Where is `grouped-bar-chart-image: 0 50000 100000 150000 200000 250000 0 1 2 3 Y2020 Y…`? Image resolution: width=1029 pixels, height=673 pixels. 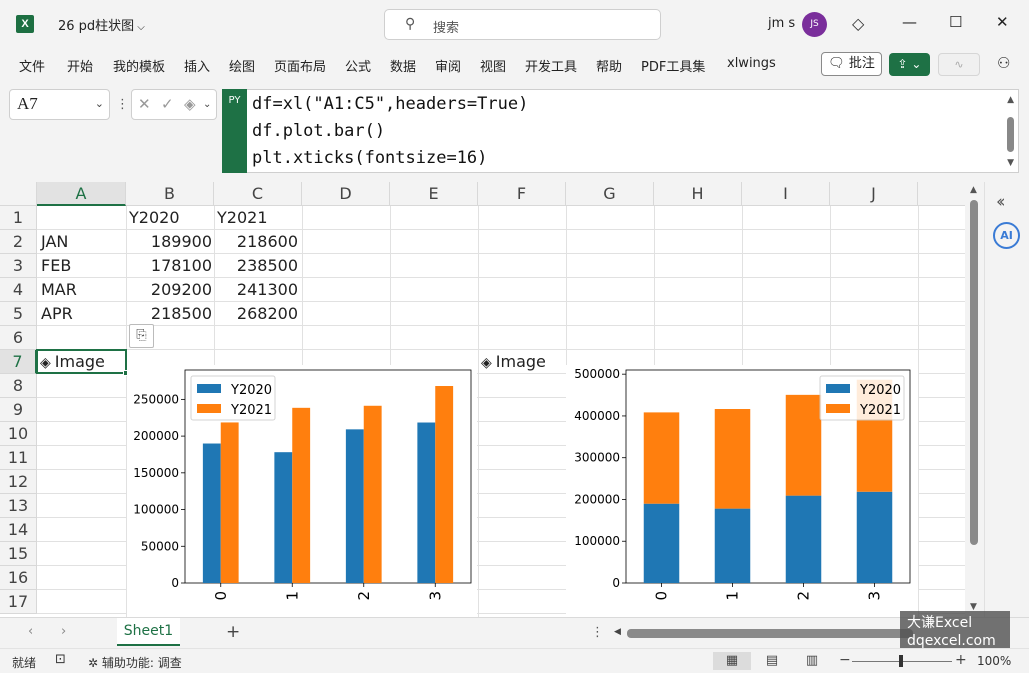
grouped-bar-chart-image: 0 50000 100000 150000 200000 250000 0 1 2 3 Y2020 Y… is located at coordinates (302, 491).